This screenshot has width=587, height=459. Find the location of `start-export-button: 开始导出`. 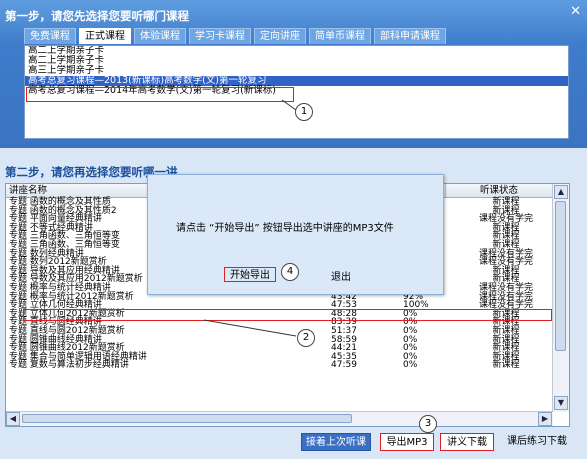

start-export-button: 开始导出 is located at coordinates (250, 274).